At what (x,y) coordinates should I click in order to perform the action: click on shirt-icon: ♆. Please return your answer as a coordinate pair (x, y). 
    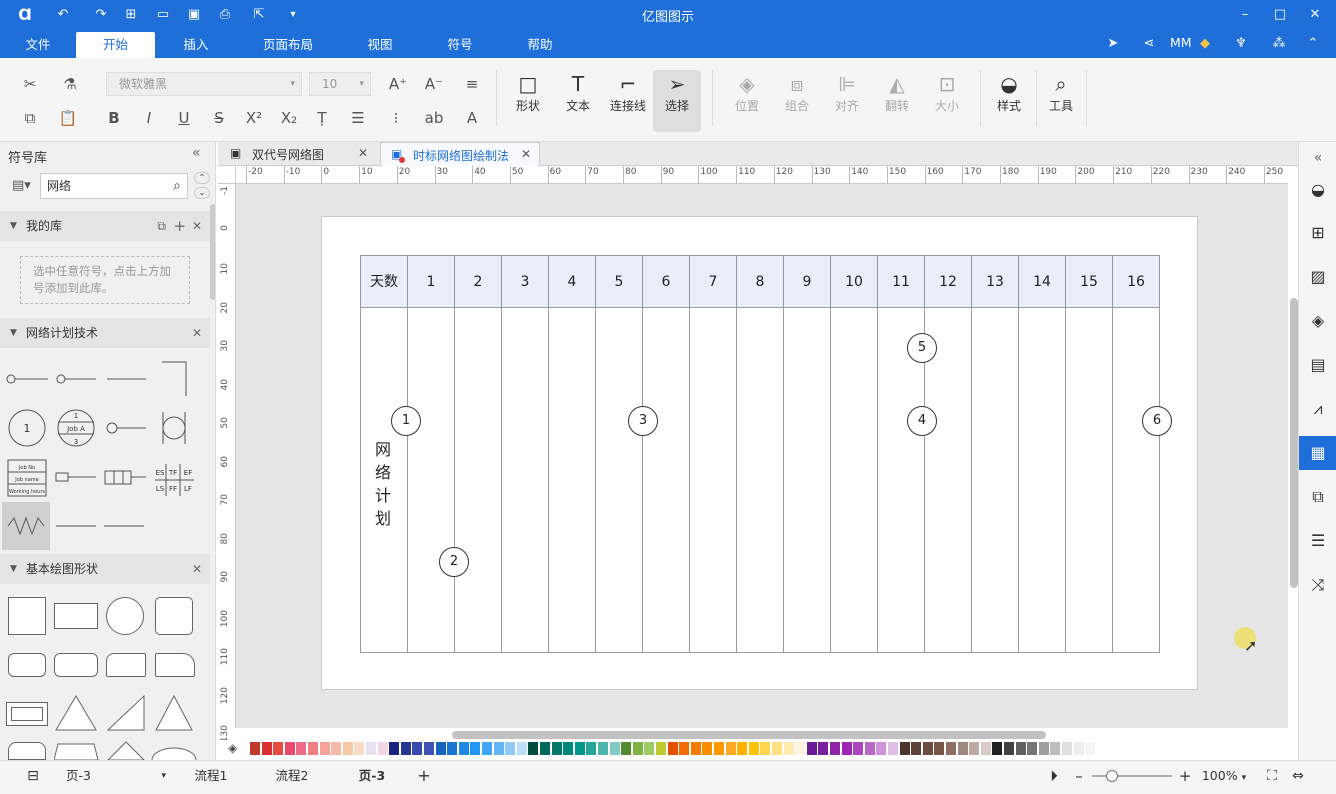
    Looking at the image, I should click on (1241, 44).